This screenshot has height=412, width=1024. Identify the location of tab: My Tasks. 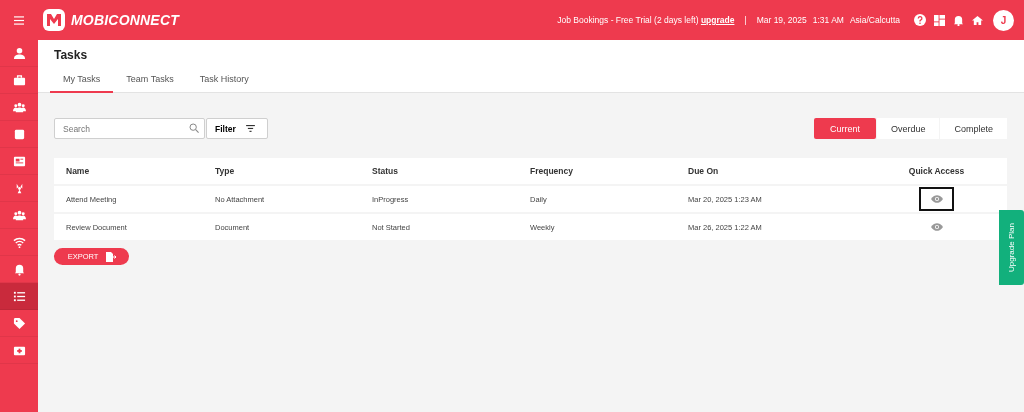
(82, 83).